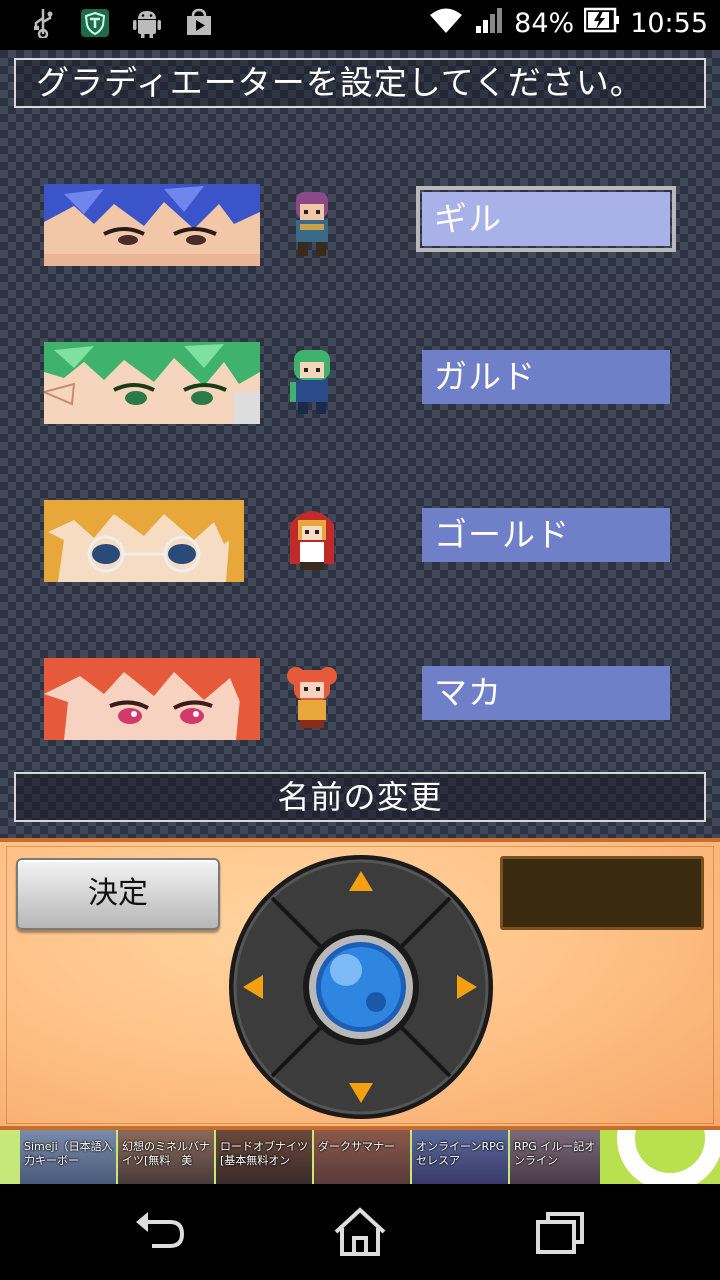 This screenshot has height=1280, width=720. I want to click on navigation-bar, so click(360, 1232).